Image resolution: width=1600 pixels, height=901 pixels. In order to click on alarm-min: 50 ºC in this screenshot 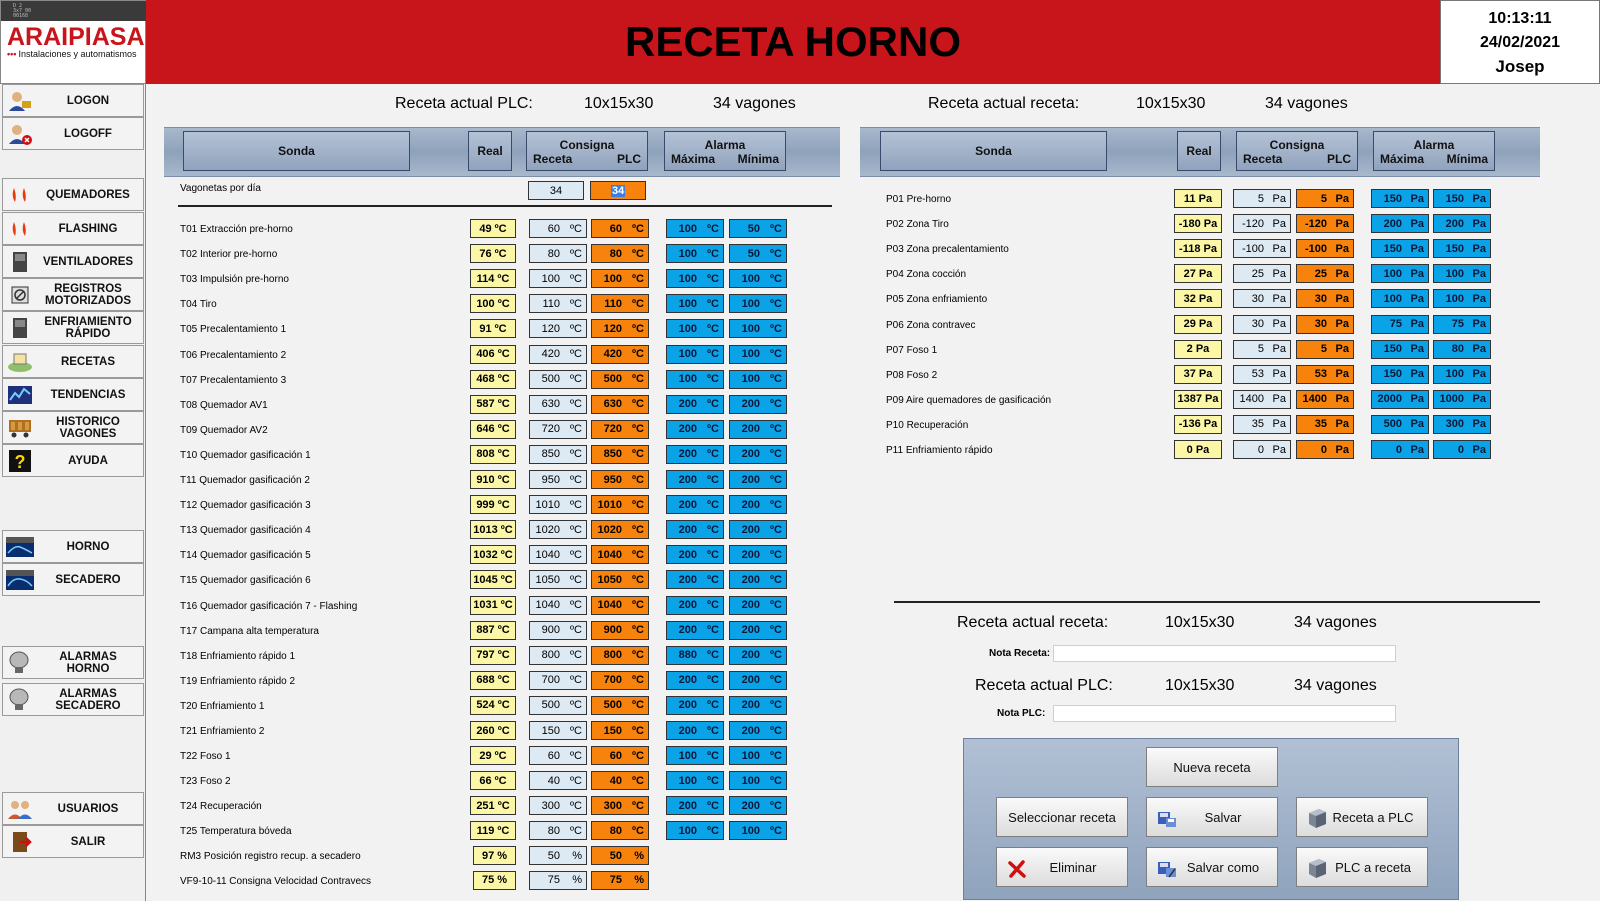, I will do `click(758, 228)`.